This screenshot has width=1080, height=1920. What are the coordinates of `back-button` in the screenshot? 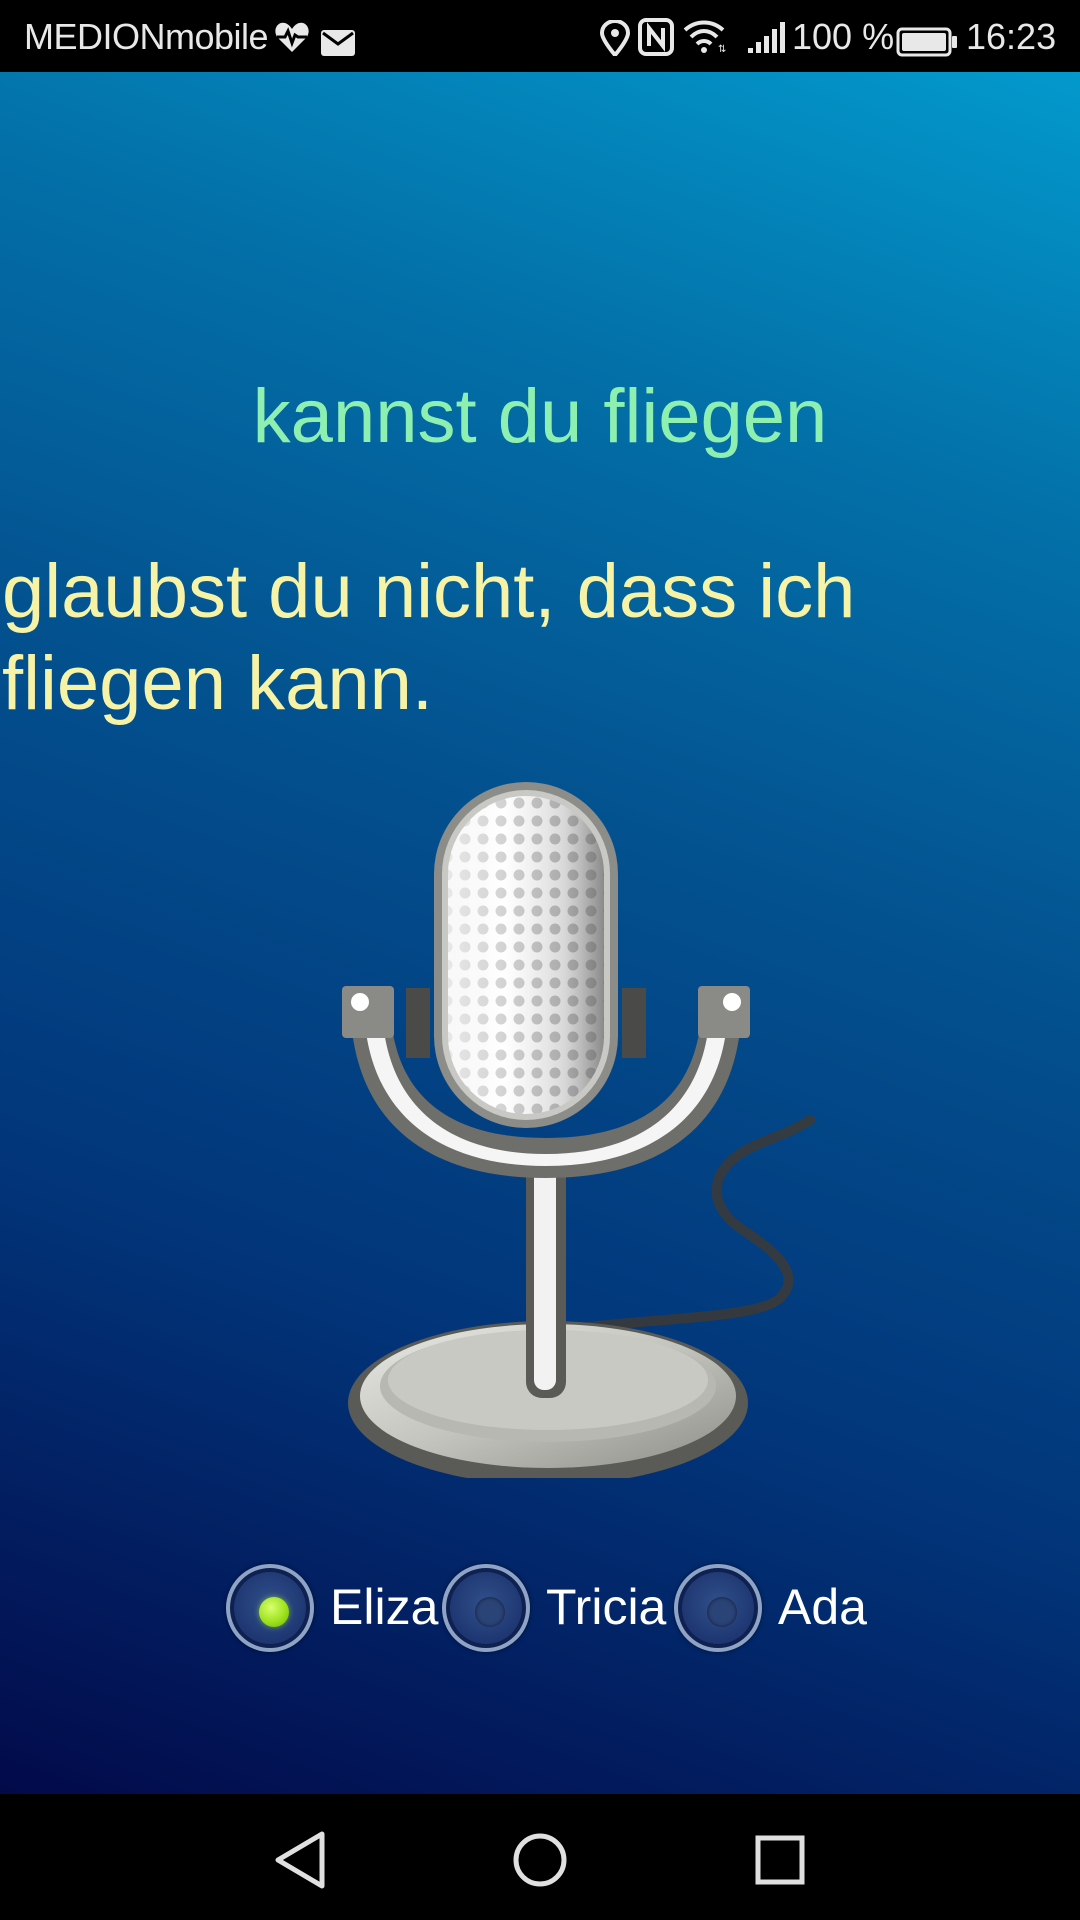 It's located at (300, 1860).